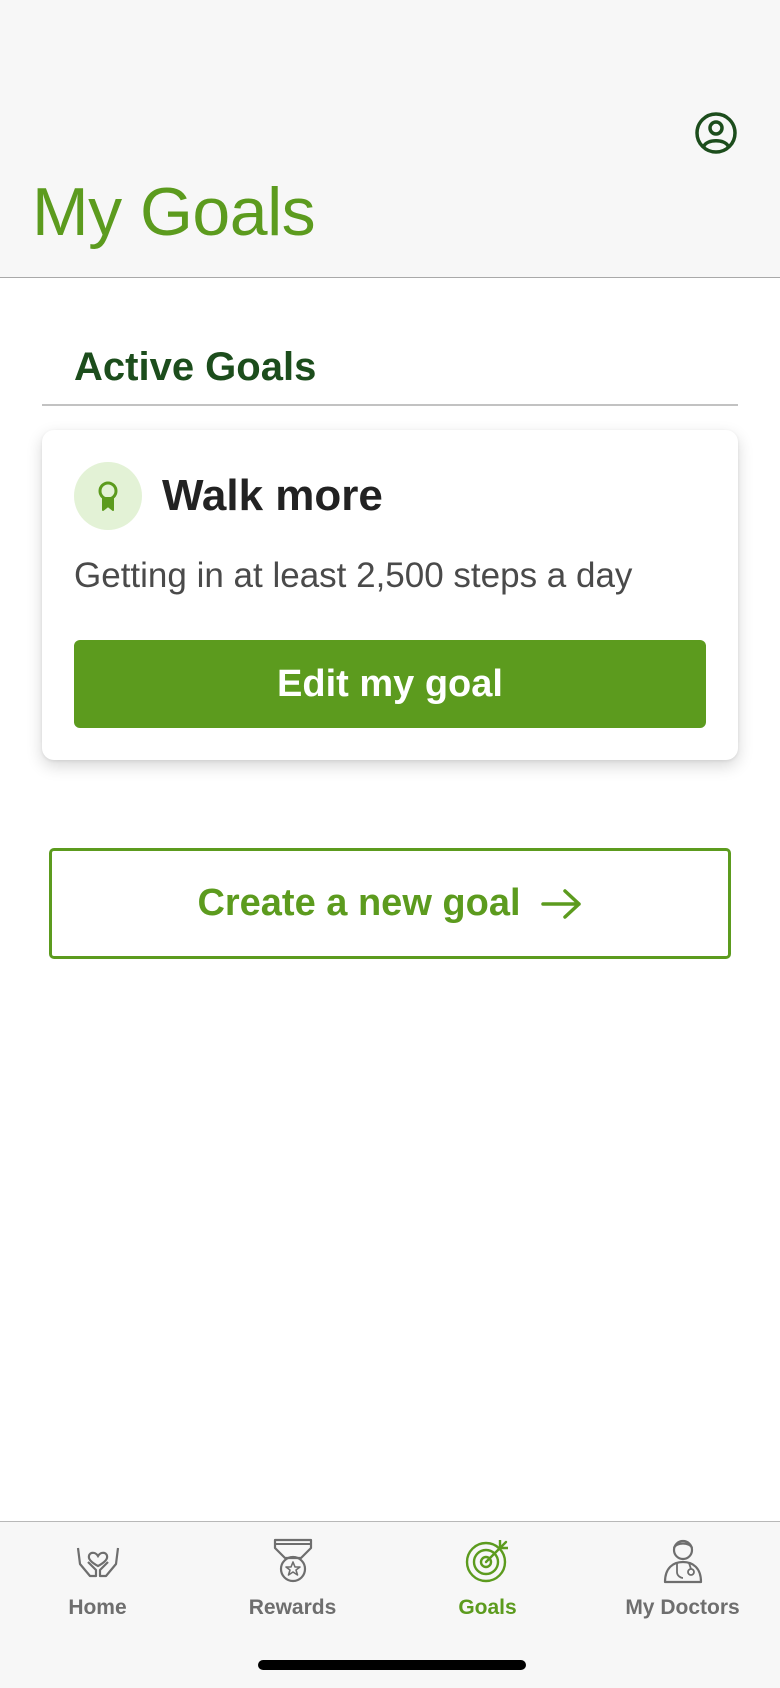 The height and width of the screenshot is (1688, 780). I want to click on profile-button, so click(716, 133).